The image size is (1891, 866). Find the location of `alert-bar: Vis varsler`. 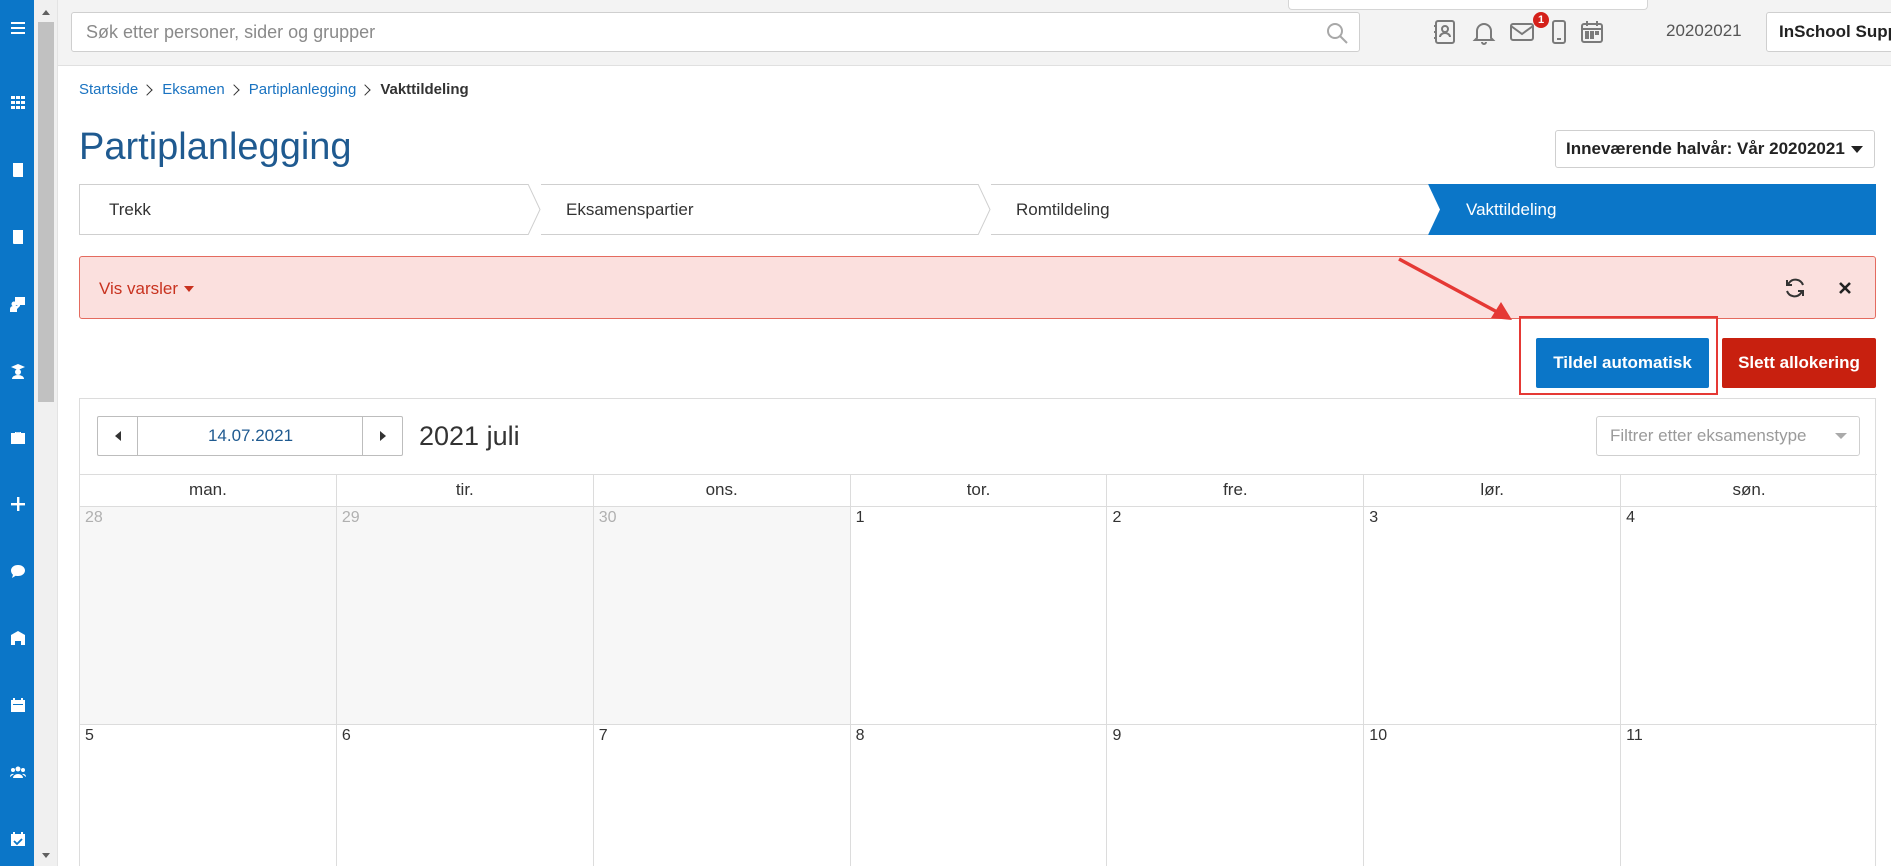

alert-bar: Vis varsler is located at coordinates (977, 287).